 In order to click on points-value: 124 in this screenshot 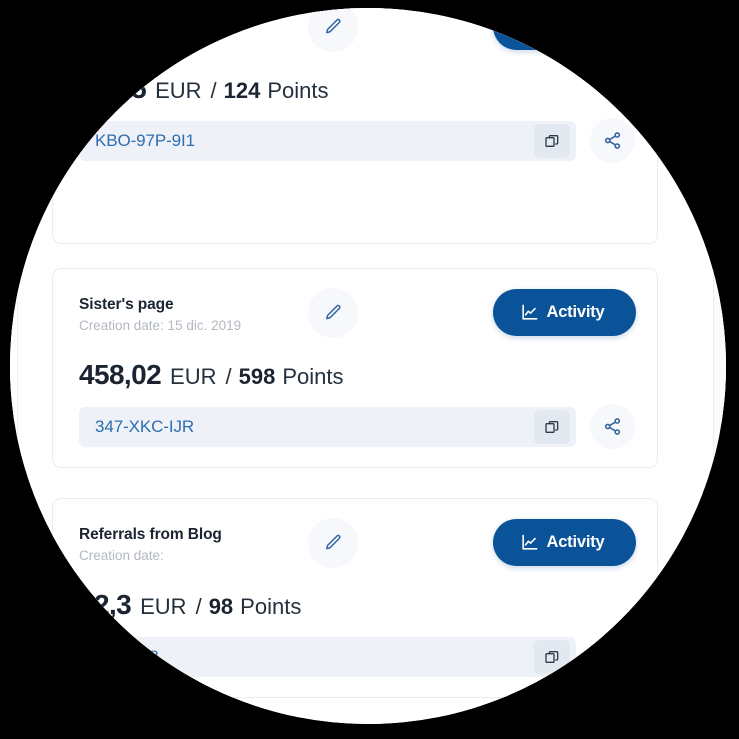, I will do `click(242, 90)`.